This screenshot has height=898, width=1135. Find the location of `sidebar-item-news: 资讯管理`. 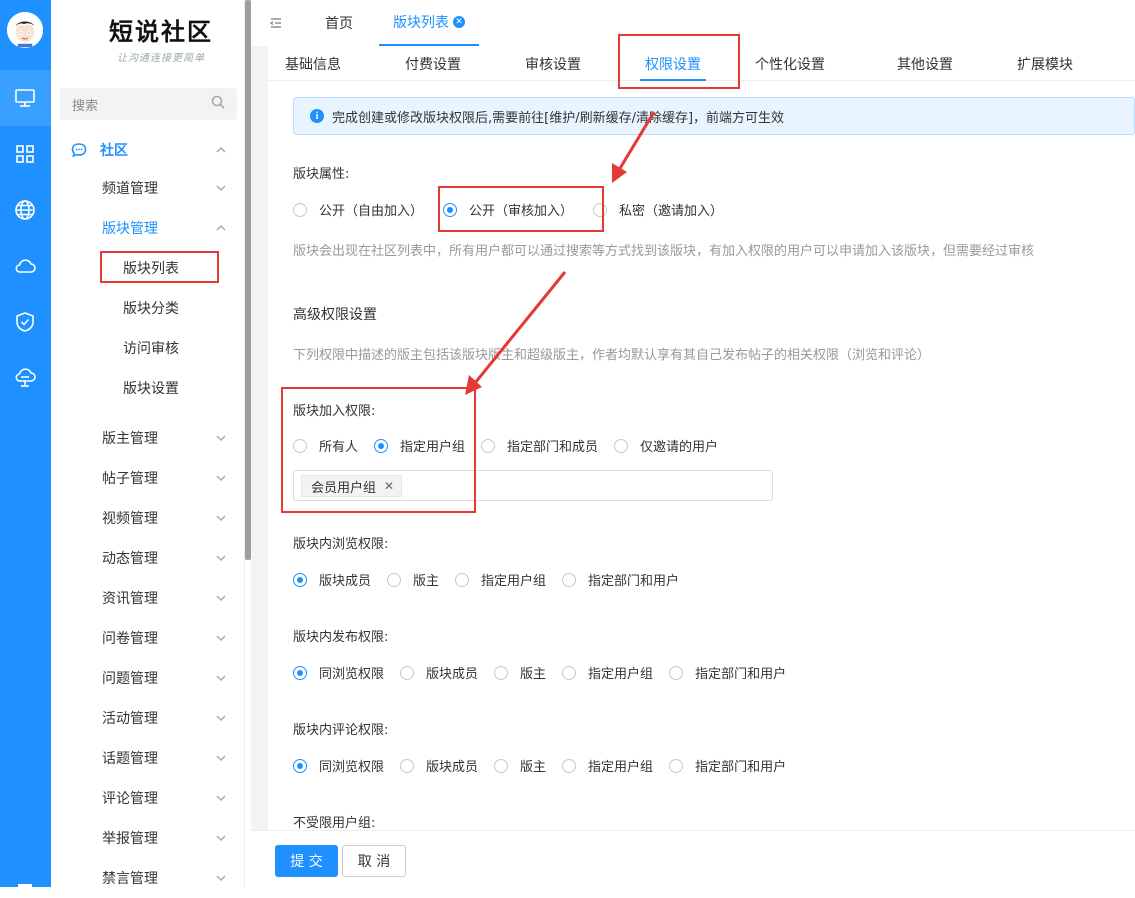

sidebar-item-news: 资讯管理 is located at coordinates (148, 598).